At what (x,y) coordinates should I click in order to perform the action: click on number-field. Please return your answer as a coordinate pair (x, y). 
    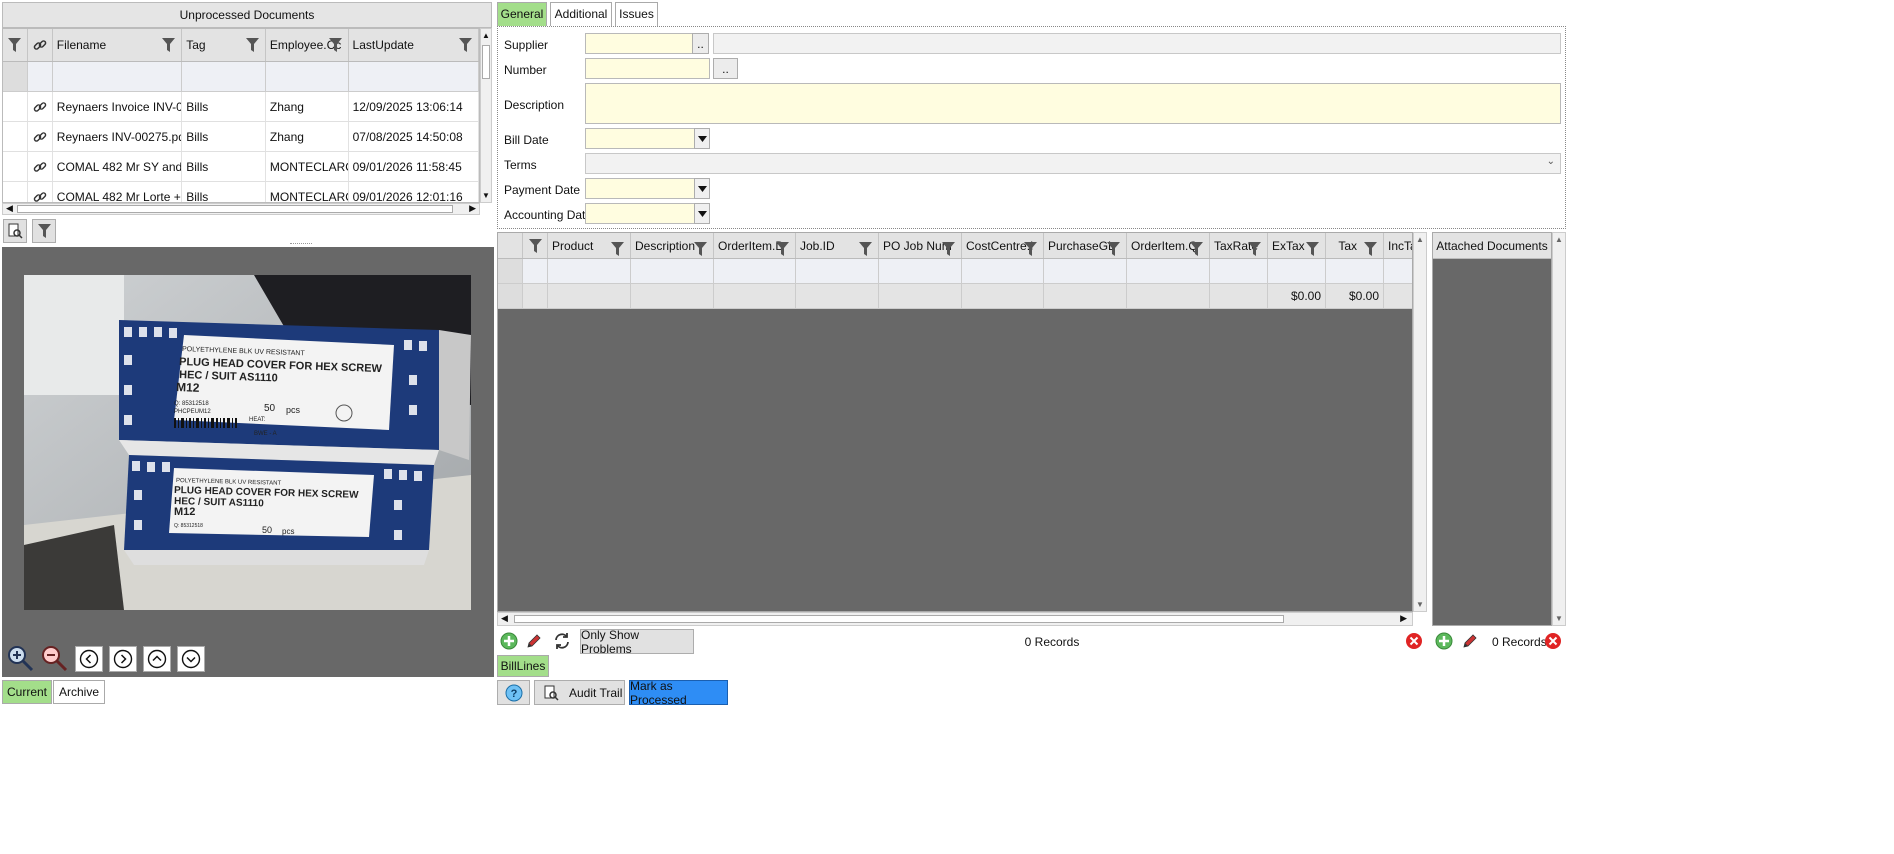
    Looking at the image, I should click on (647, 68).